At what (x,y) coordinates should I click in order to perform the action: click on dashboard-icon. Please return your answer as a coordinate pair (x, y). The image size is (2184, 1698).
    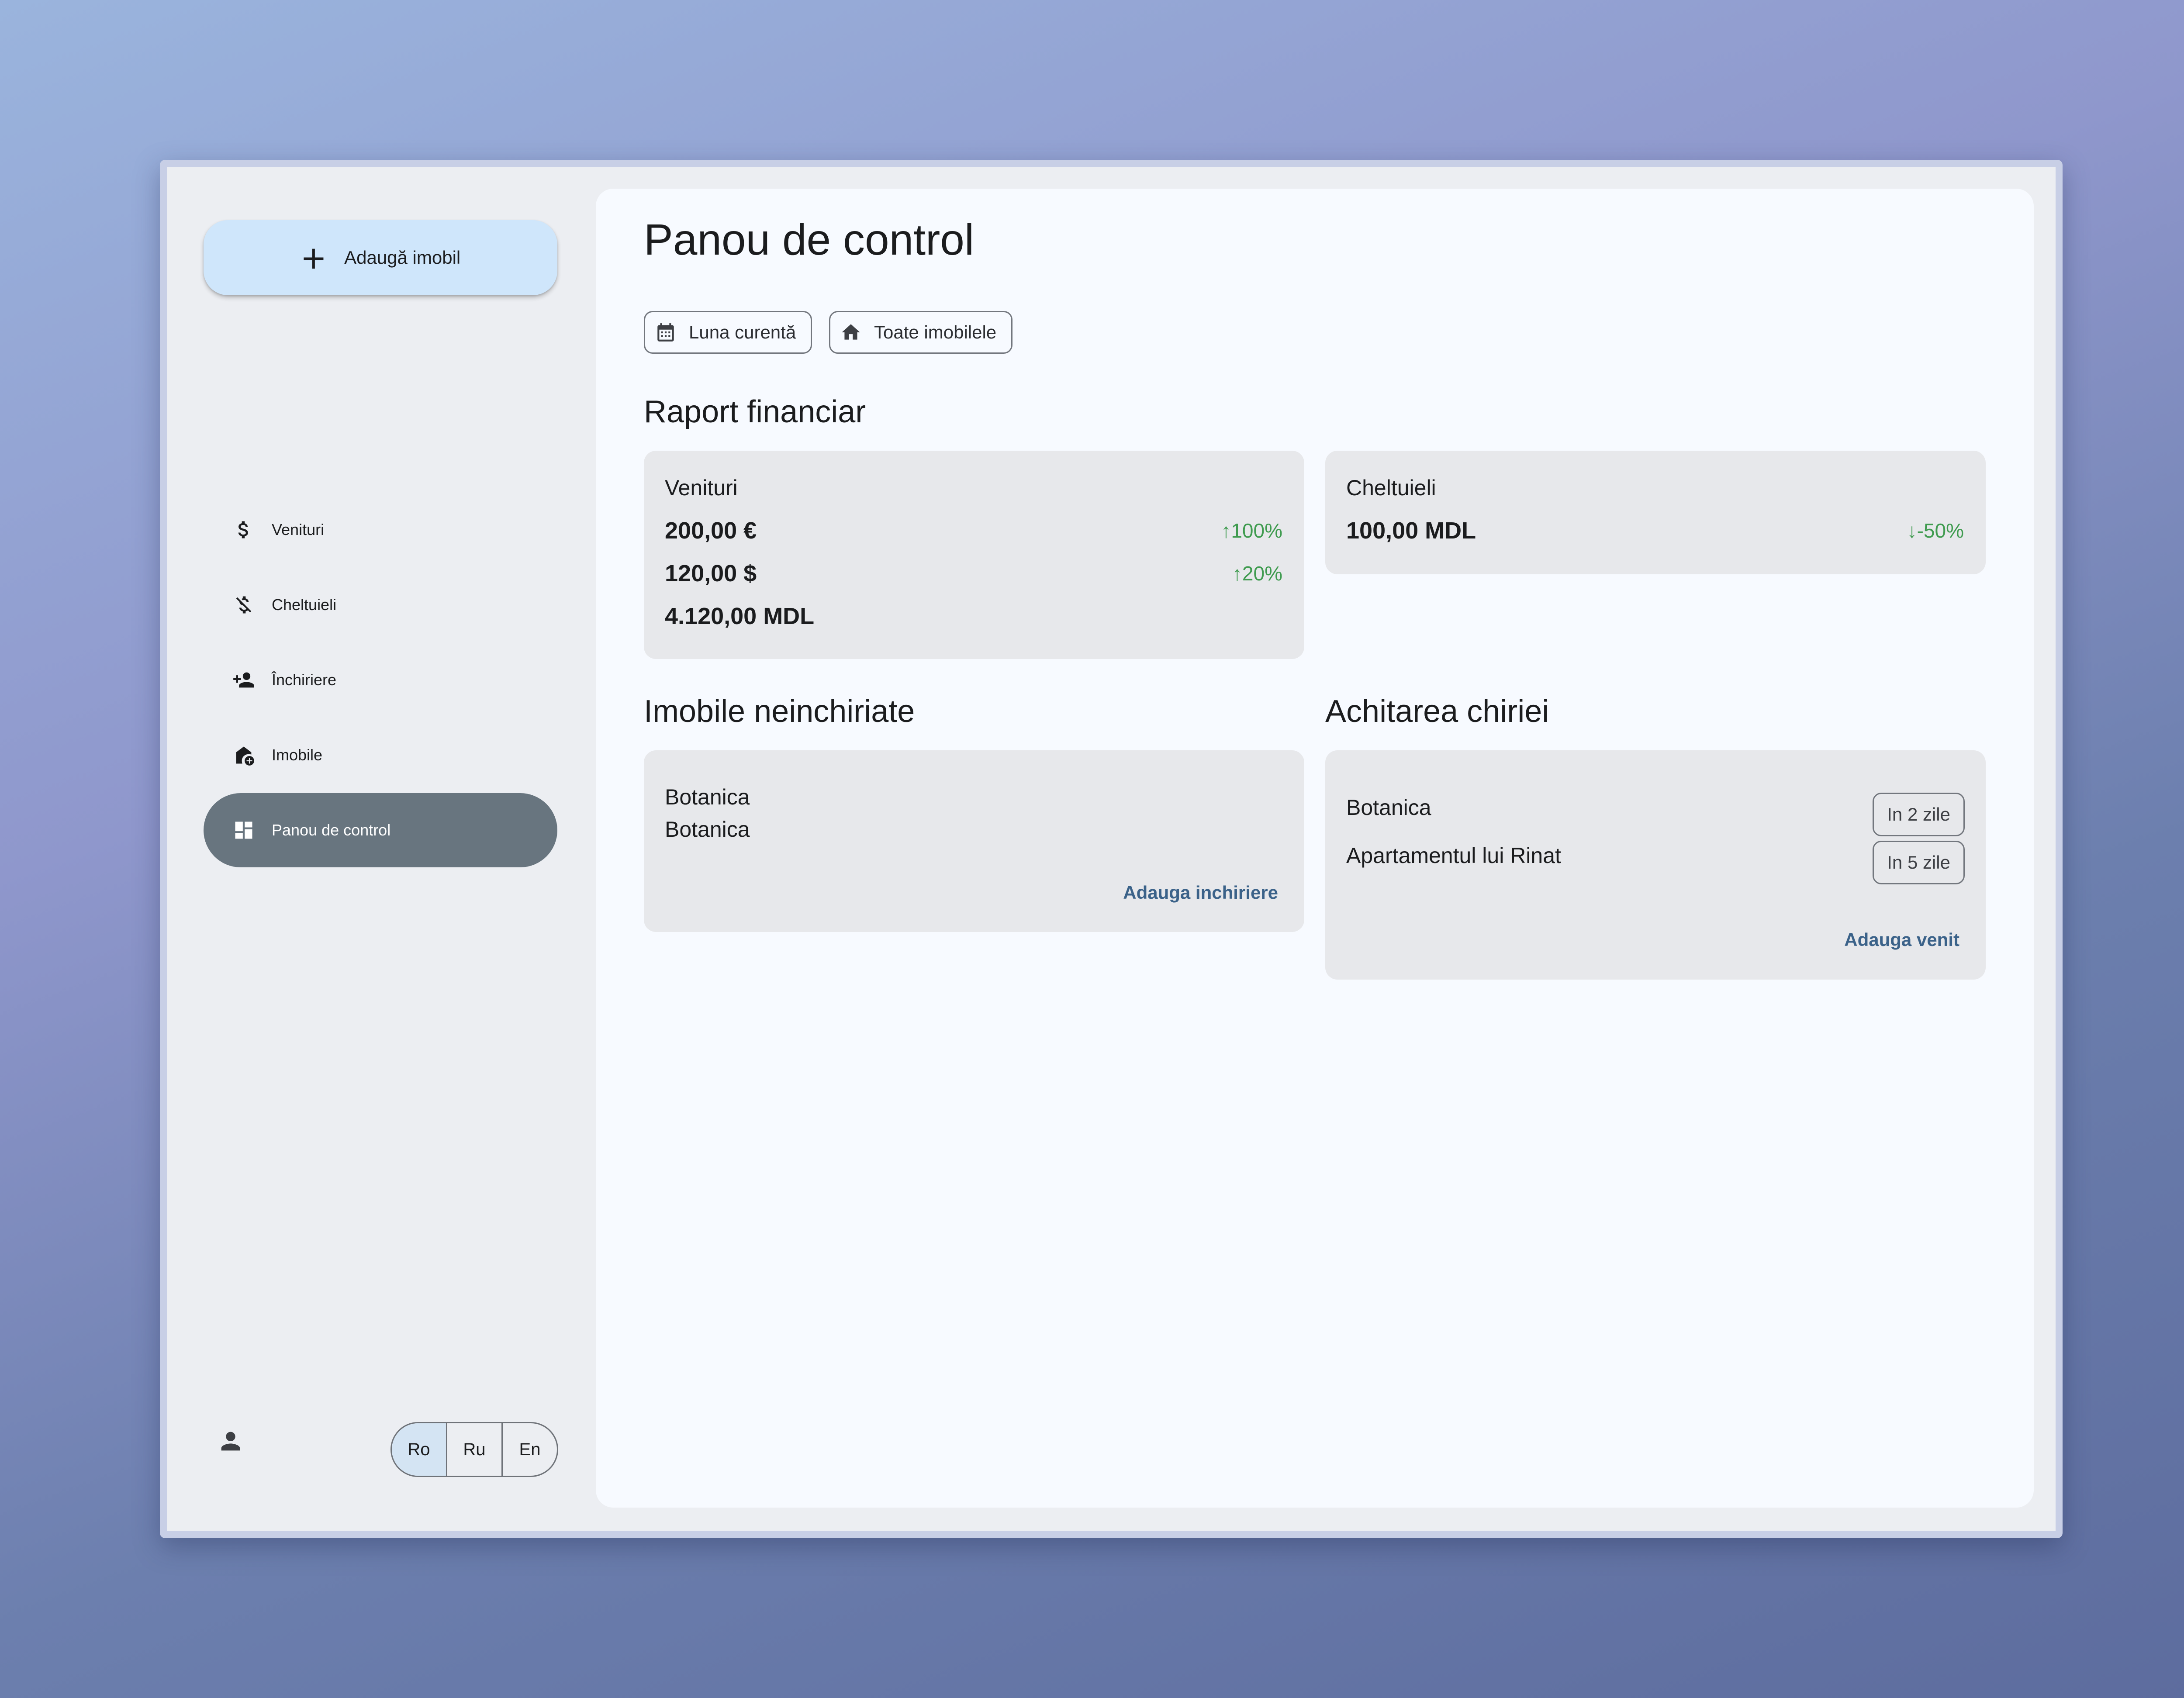
    Looking at the image, I should click on (244, 830).